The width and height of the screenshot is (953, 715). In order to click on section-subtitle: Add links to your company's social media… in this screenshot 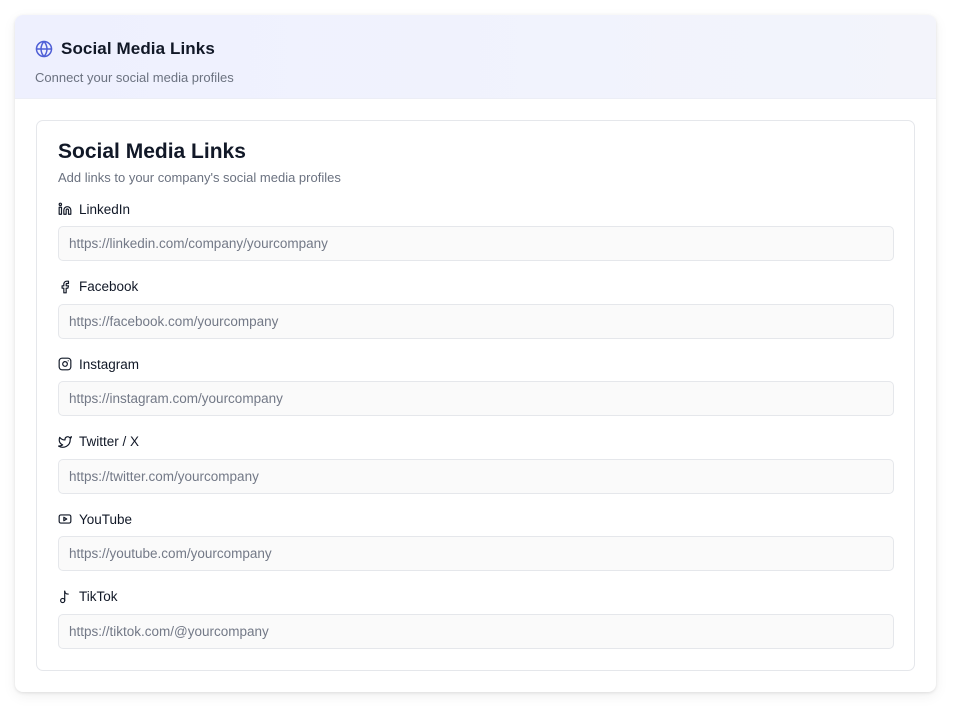, I will do `click(199, 177)`.